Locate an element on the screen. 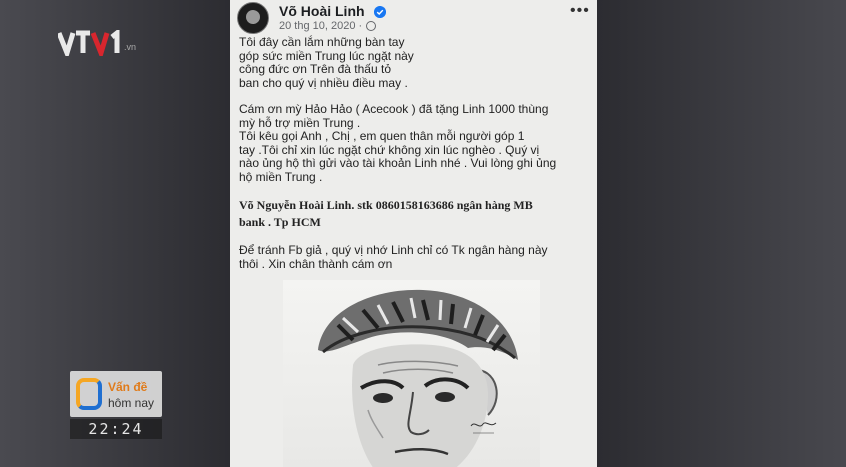 This screenshot has width=846, height=467. globe-icon is located at coordinates (371, 26).